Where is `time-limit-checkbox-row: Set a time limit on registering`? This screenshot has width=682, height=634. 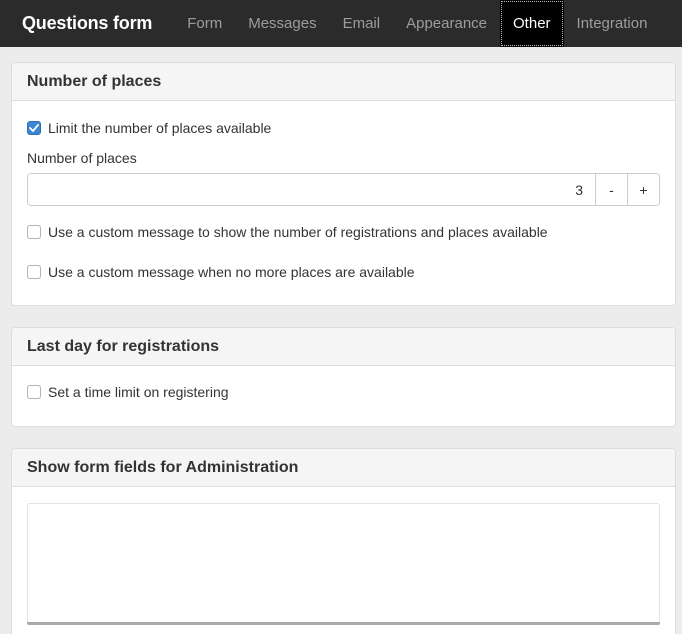 time-limit-checkbox-row: Set a time limit on registering is located at coordinates (128, 392).